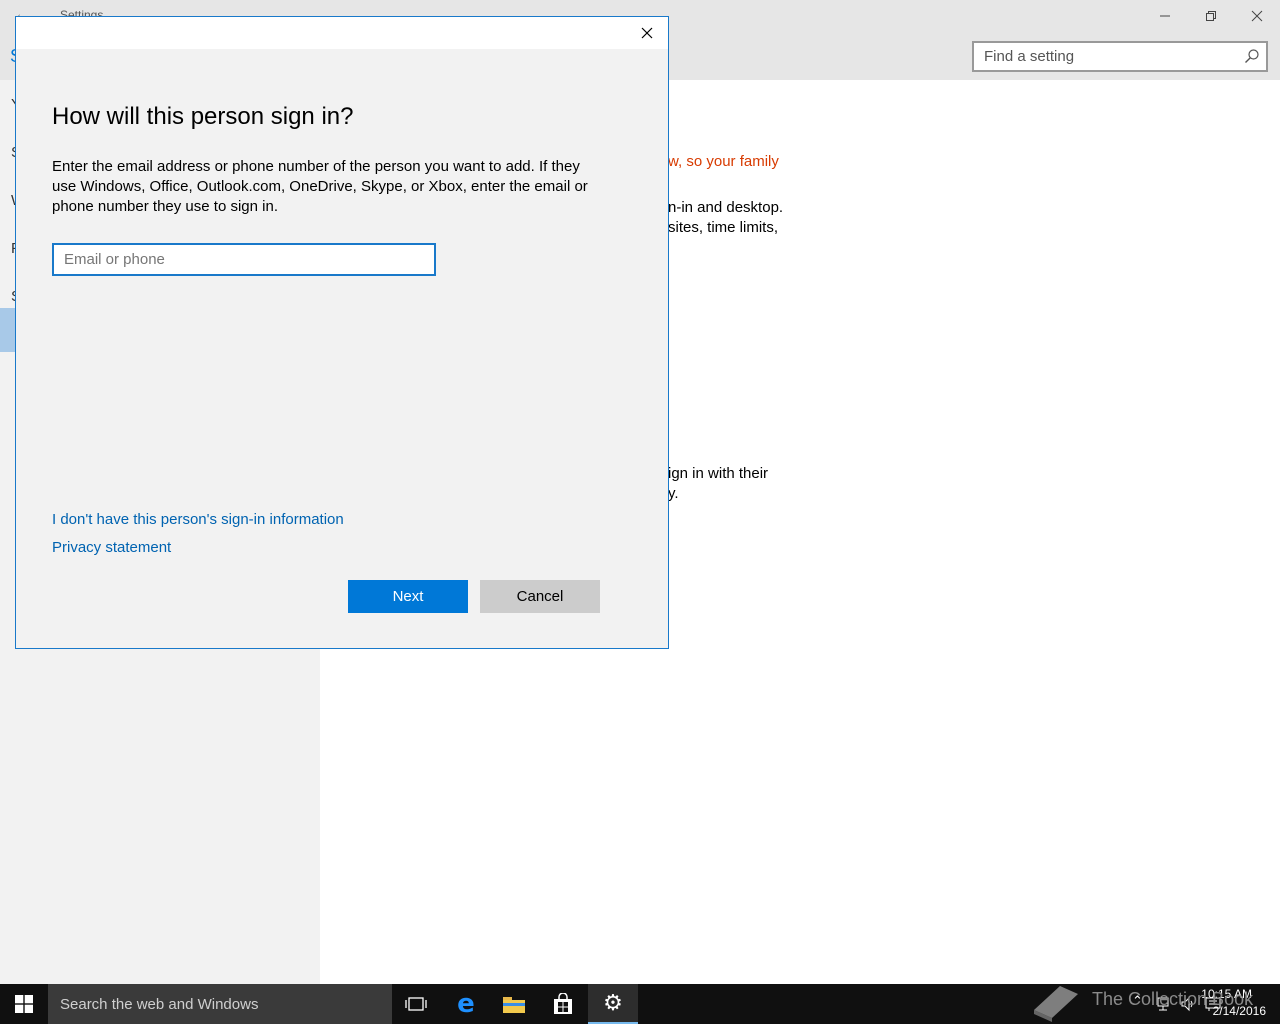 The width and height of the screenshot is (1280, 1024). Describe the element at coordinates (723, 161) in the screenshot. I see `content-text: w, so your family` at that location.